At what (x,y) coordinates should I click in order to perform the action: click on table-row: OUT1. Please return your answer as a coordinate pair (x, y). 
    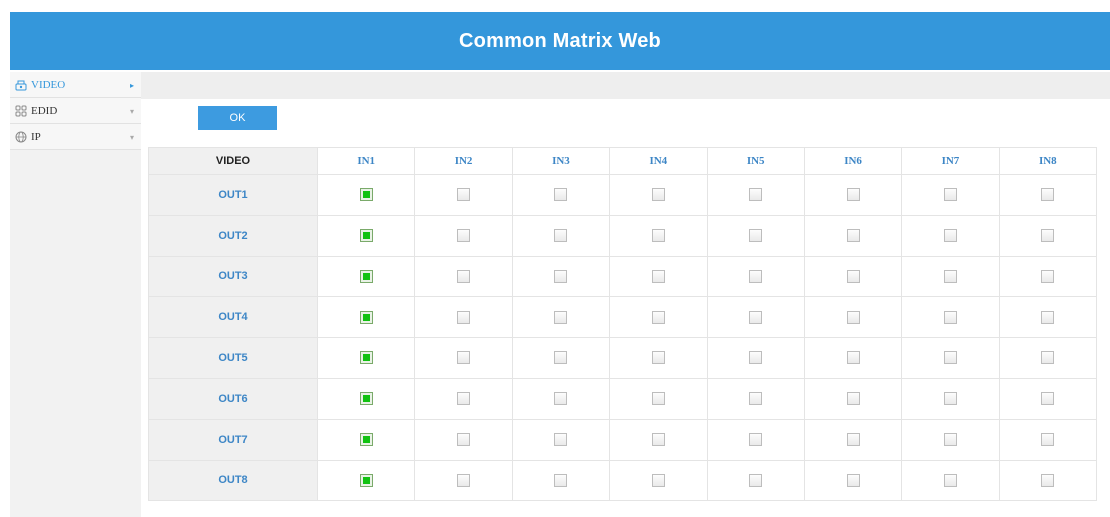
    Looking at the image, I should click on (623, 195).